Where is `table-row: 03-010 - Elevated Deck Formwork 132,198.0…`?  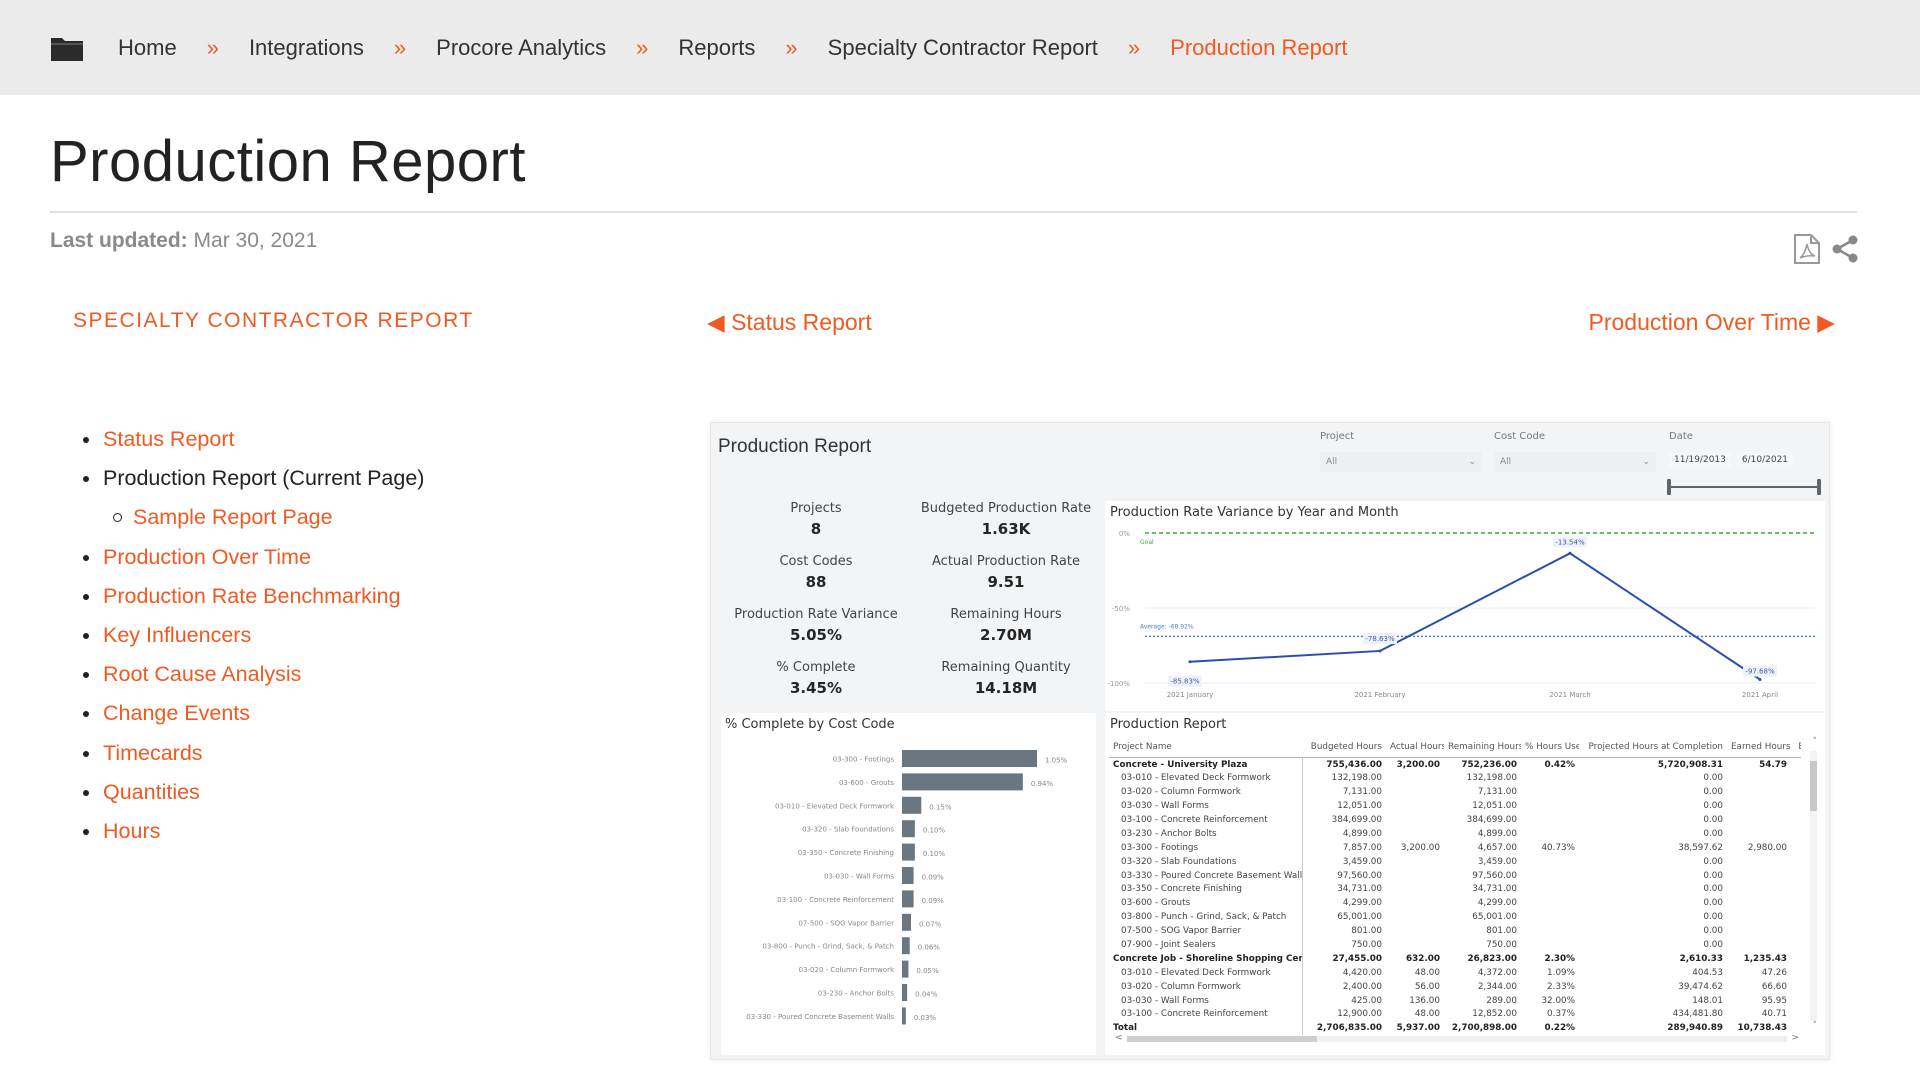 table-row: 03-010 - Elevated Deck Formwork 132,198.0… is located at coordinates (1455, 778).